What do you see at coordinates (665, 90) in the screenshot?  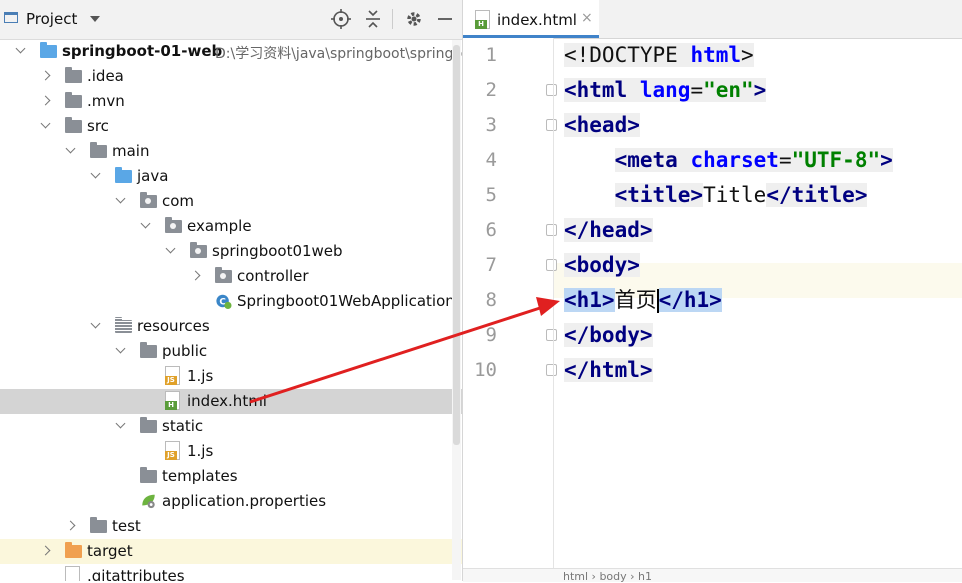 I see `code-line: <html lang="en">` at bounding box center [665, 90].